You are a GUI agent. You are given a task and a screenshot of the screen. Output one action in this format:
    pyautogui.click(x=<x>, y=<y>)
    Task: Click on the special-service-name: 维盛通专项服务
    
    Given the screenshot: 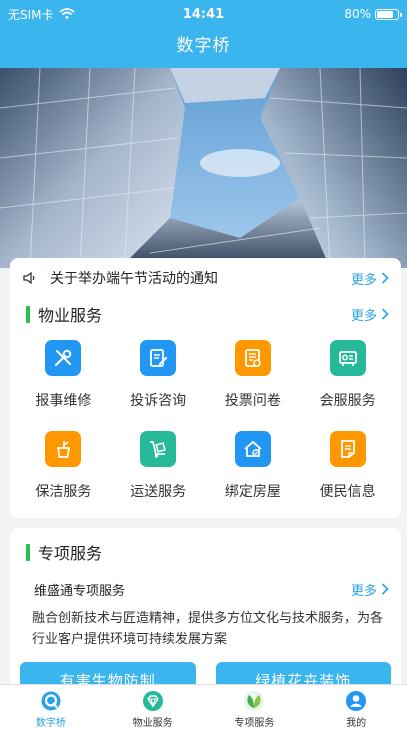 What is the action you would take?
    pyautogui.click(x=80, y=591)
    